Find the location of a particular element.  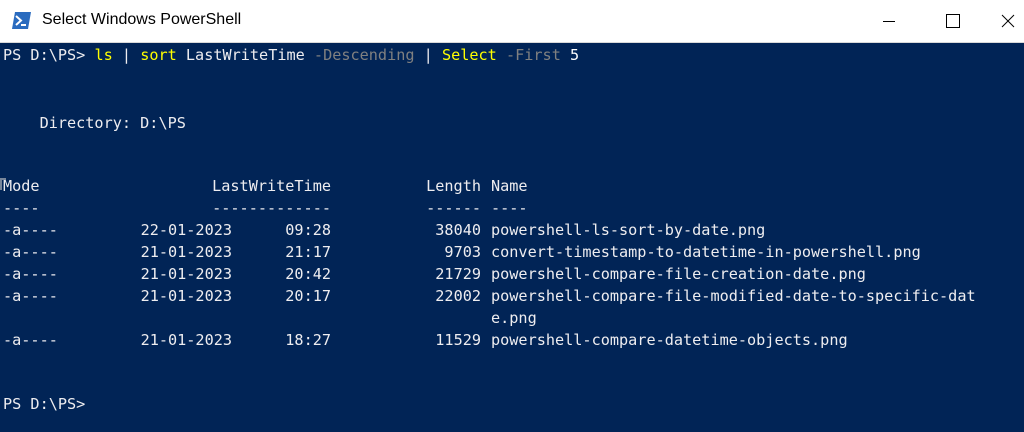

row-length: 38040 is located at coordinates (458, 230).